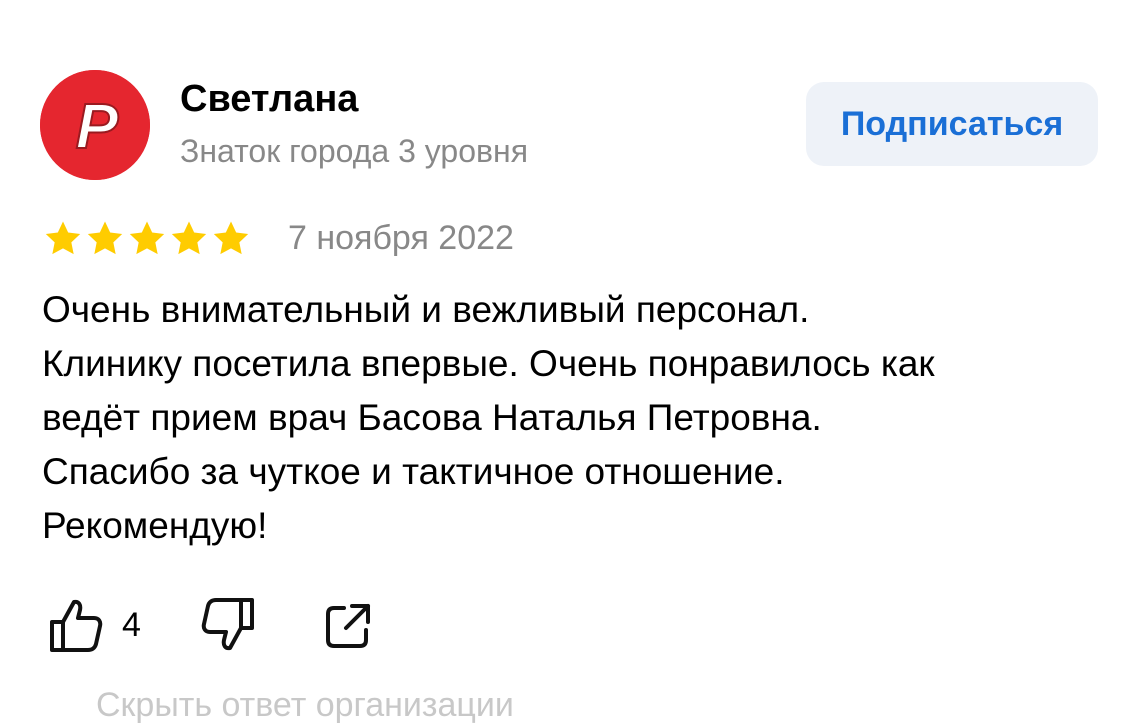 The height and width of the screenshot is (725, 1140). Describe the element at coordinates (76, 625) in the screenshot. I see `thumbs-up-icon` at that location.